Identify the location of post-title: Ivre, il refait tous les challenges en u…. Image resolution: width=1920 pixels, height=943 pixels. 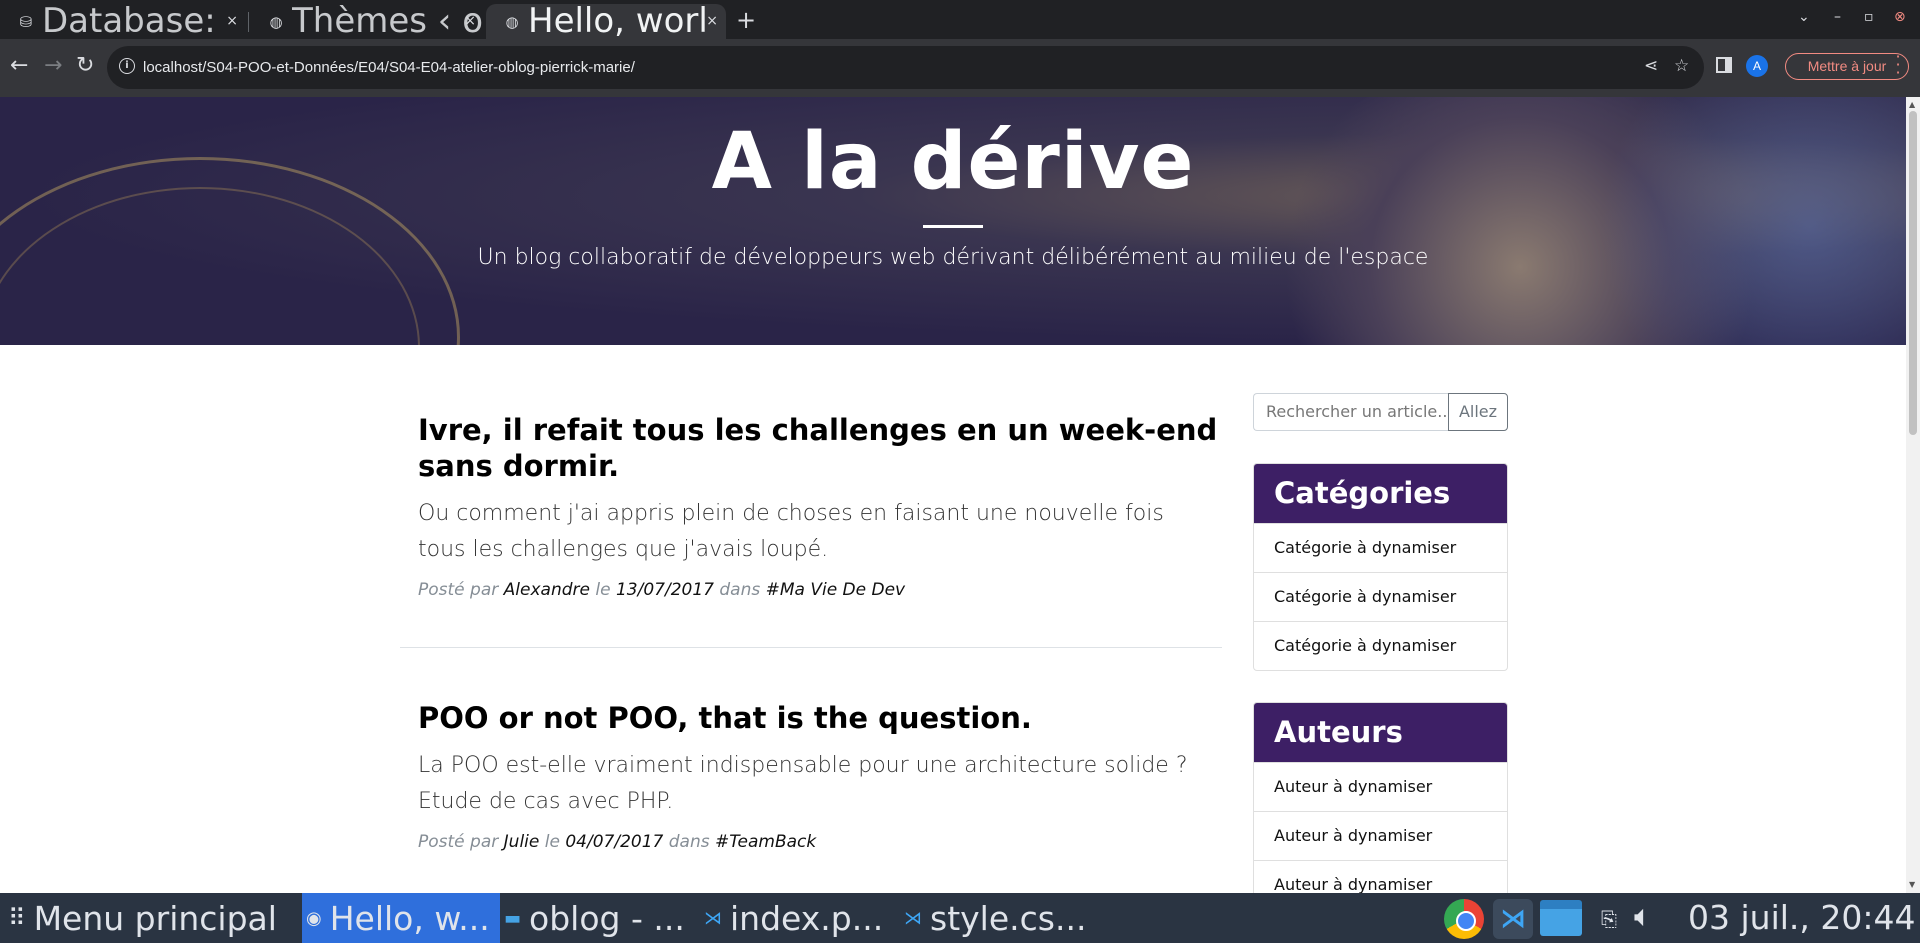
(818, 448).